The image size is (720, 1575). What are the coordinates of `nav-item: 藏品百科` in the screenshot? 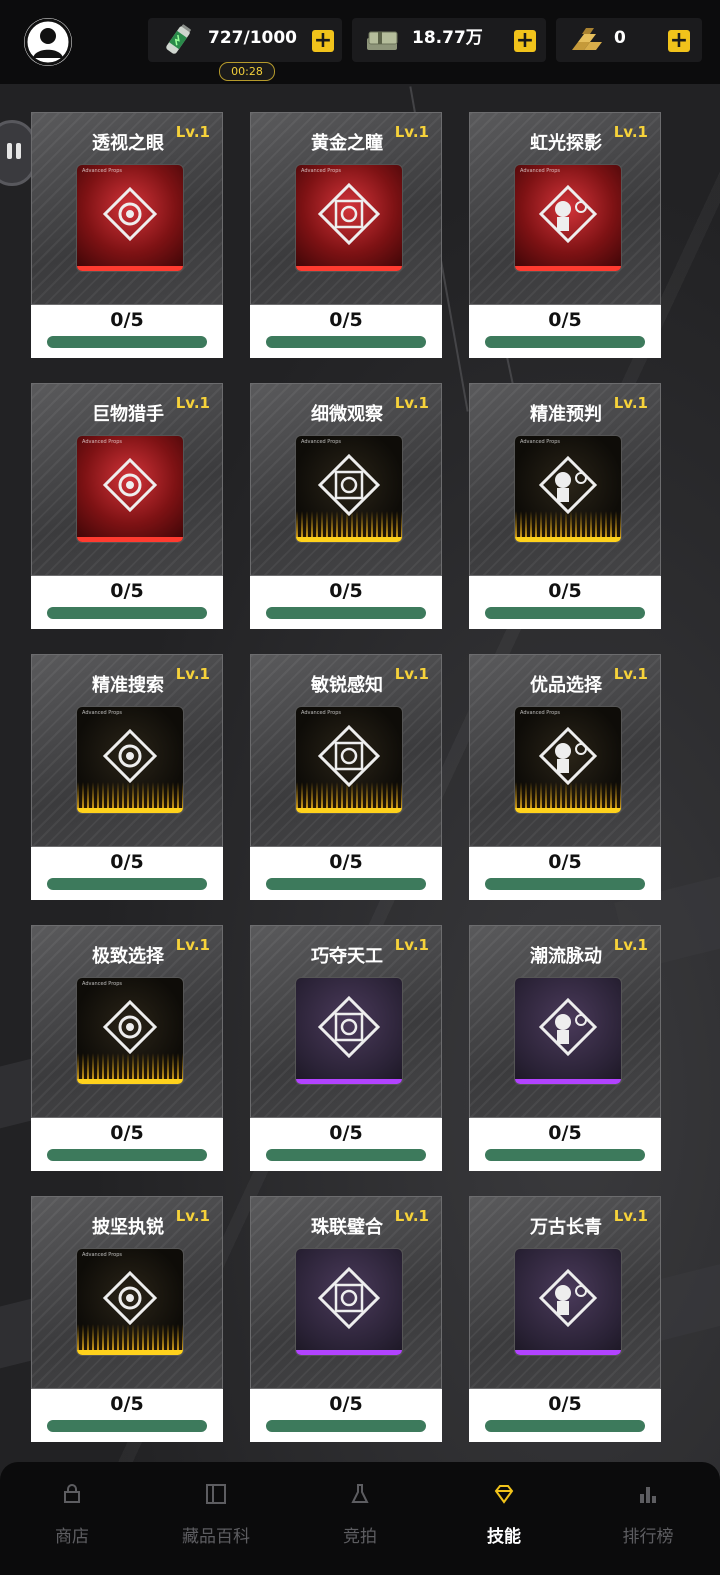 It's located at (216, 1518).